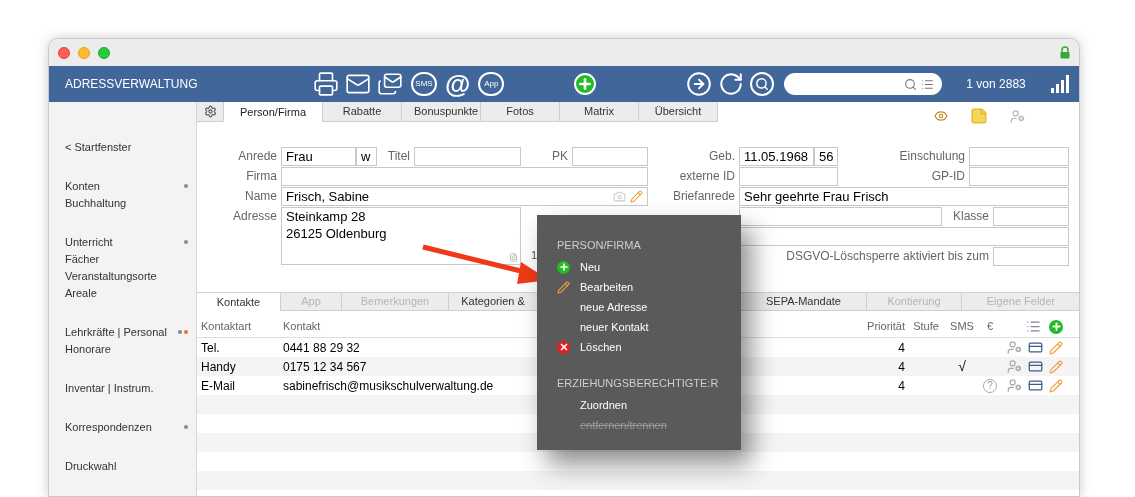 Image resolution: width=1135 pixels, height=497 pixels. Describe the element at coordinates (639, 267) in the screenshot. I see `menu-item: Neu` at that location.